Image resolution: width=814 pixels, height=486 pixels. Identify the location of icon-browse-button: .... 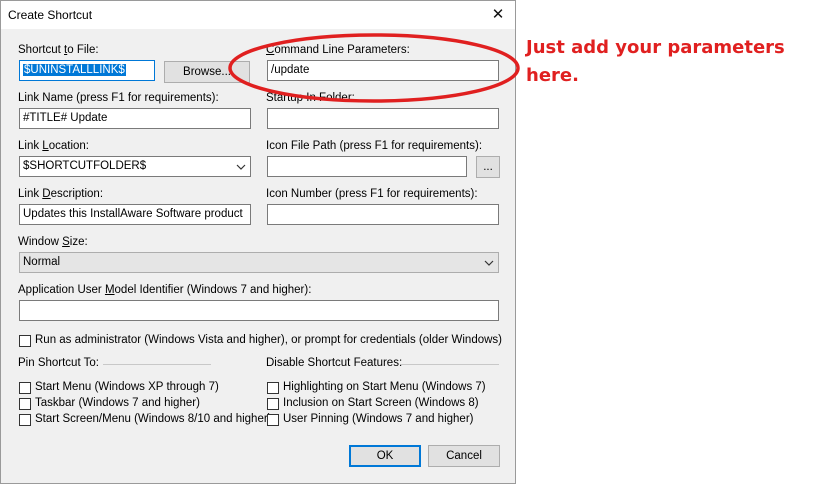
(488, 167).